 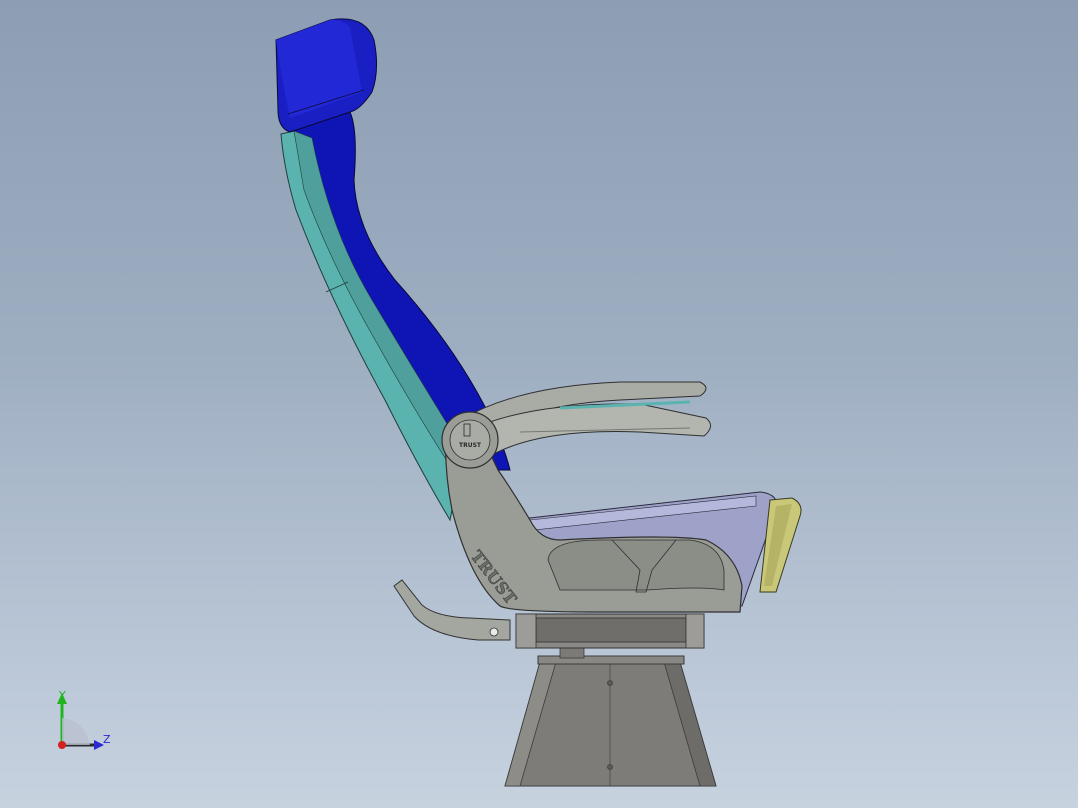 What do you see at coordinates (470, 445) in the screenshot?
I see `armrest-badge: TRUST` at bounding box center [470, 445].